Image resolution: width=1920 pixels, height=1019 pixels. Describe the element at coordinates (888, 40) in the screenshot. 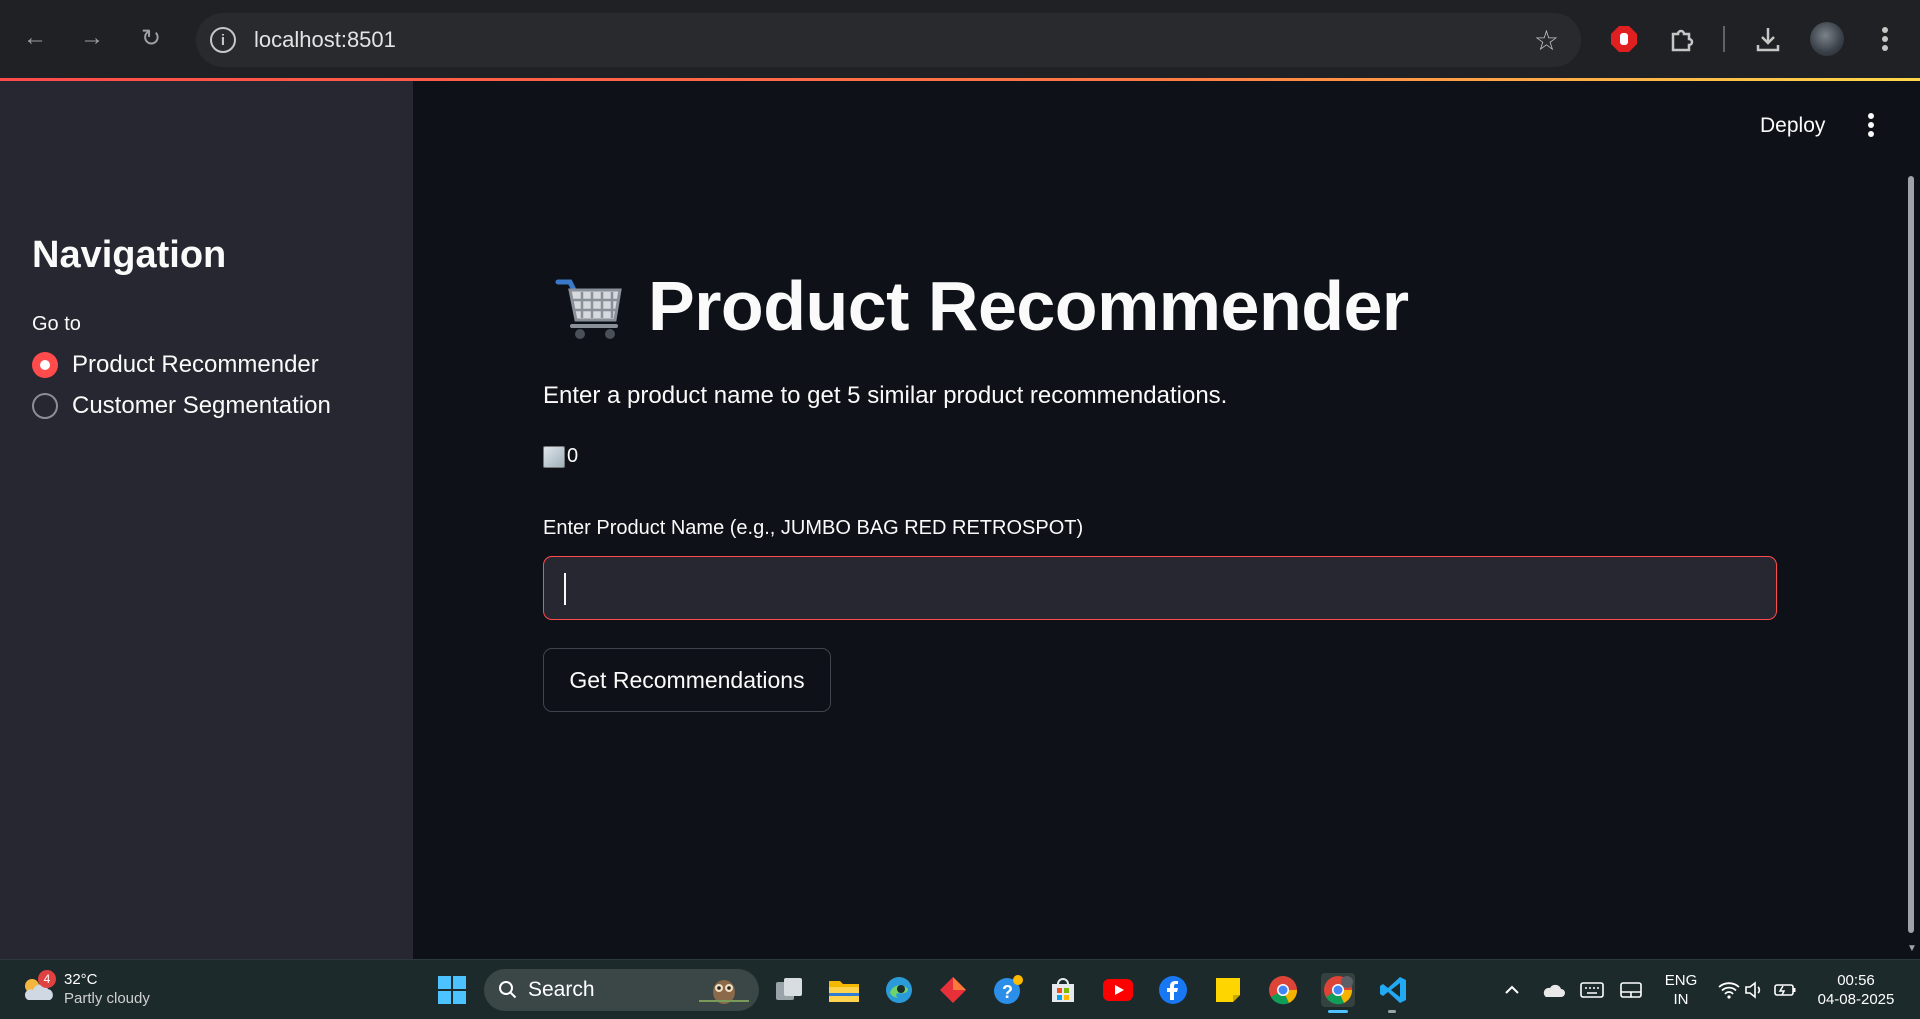

I see `address-bar: i localhost:8501 ☆` at that location.